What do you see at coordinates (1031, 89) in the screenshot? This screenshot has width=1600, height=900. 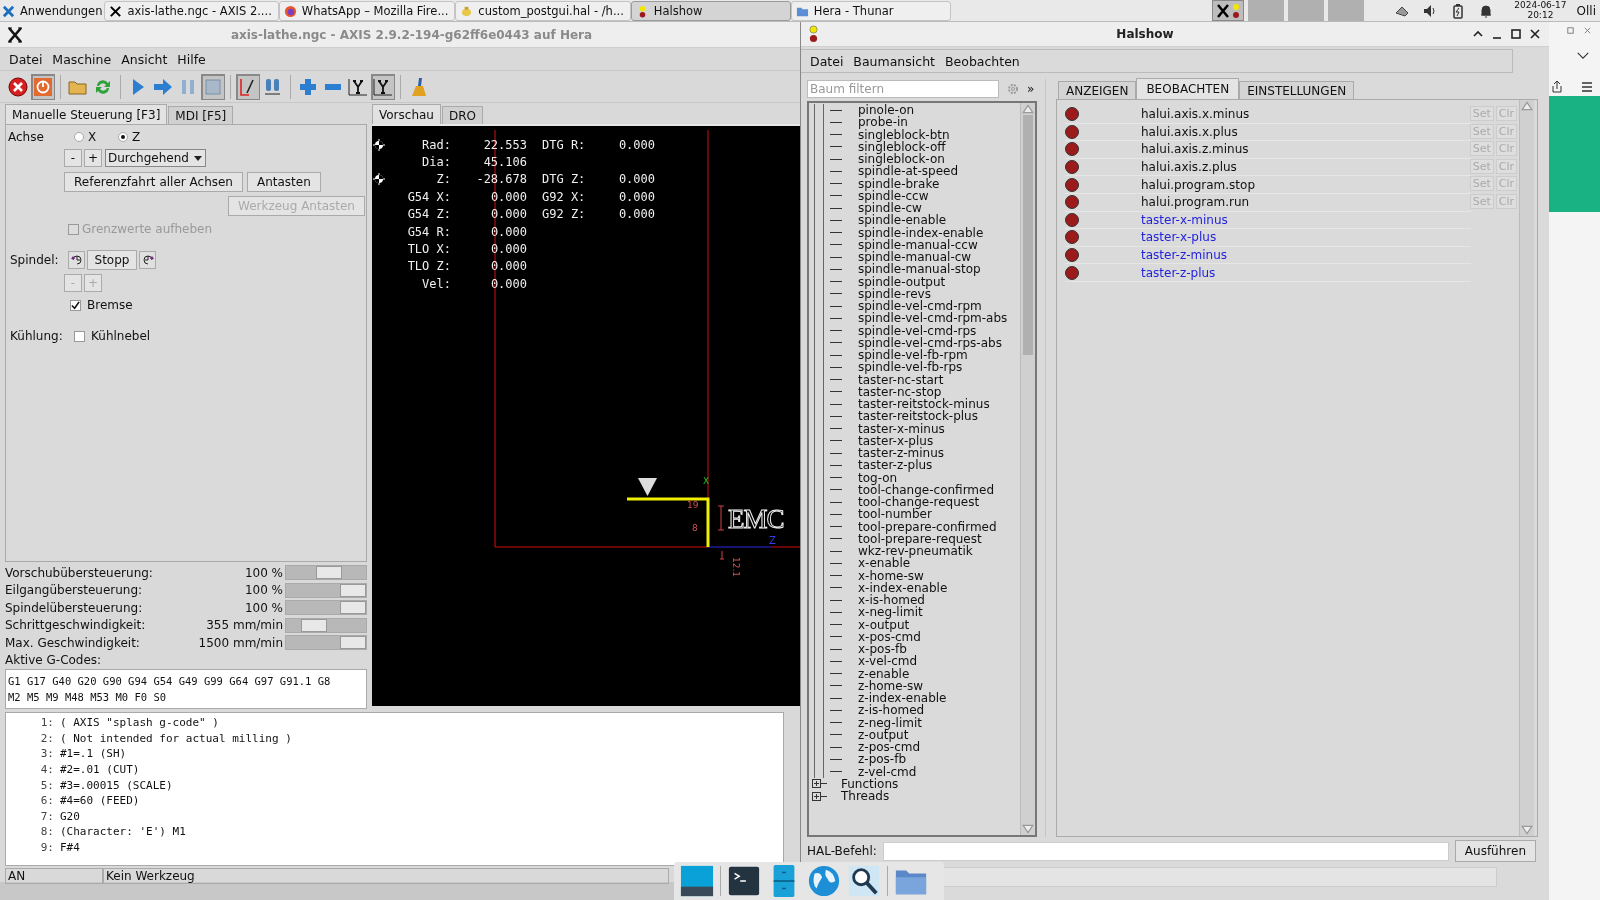 I see `expand-button: »` at bounding box center [1031, 89].